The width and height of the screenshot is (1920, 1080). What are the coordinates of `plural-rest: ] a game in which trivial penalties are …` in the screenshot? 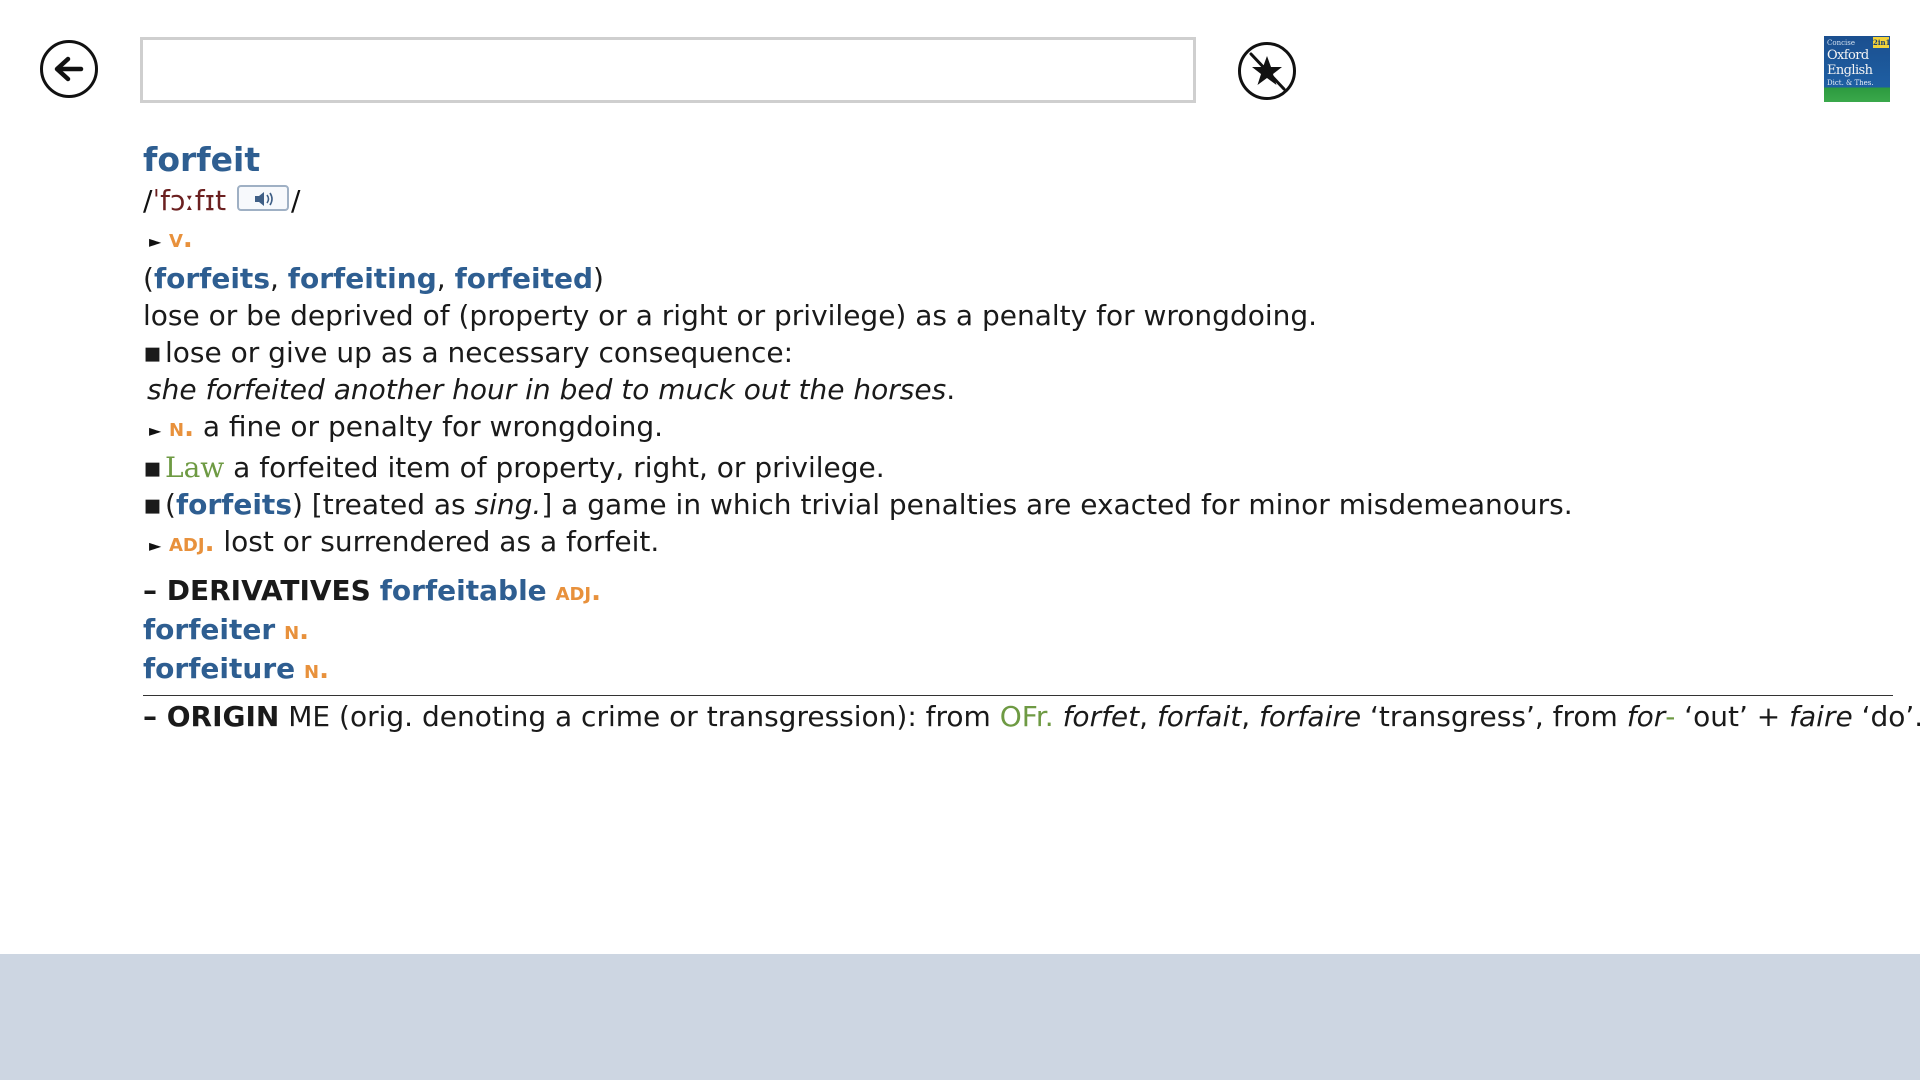 It's located at (1057, 504).